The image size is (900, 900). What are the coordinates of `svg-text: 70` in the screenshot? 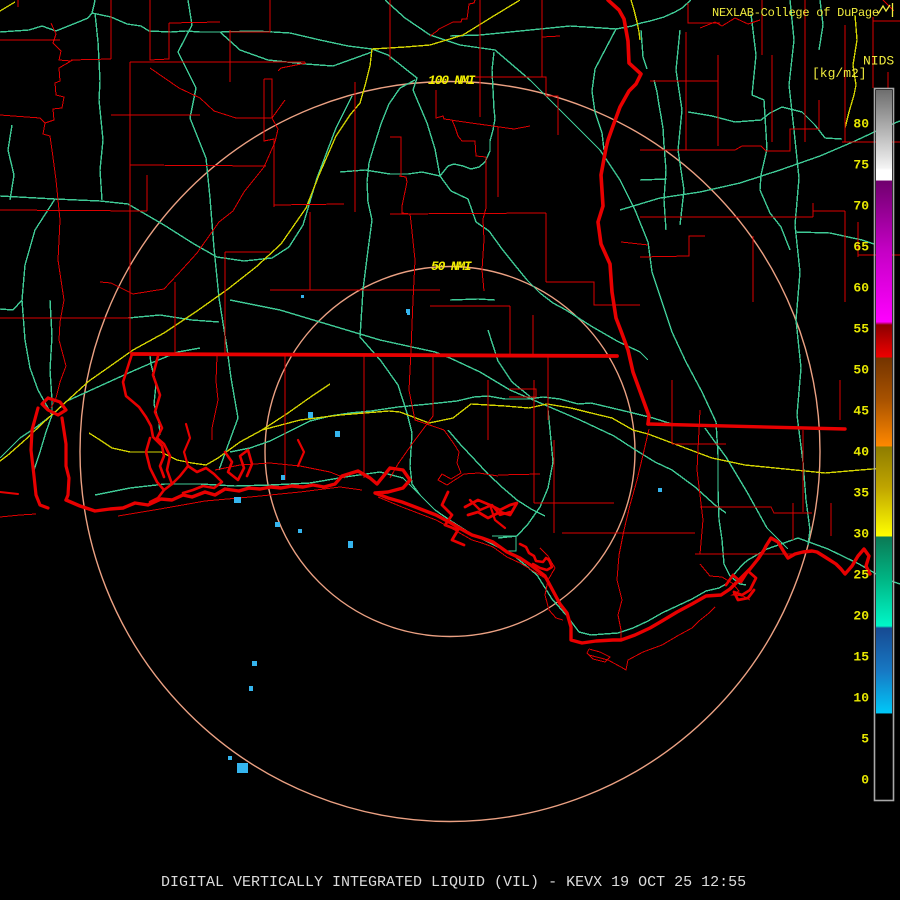 It's located at (861, 206).